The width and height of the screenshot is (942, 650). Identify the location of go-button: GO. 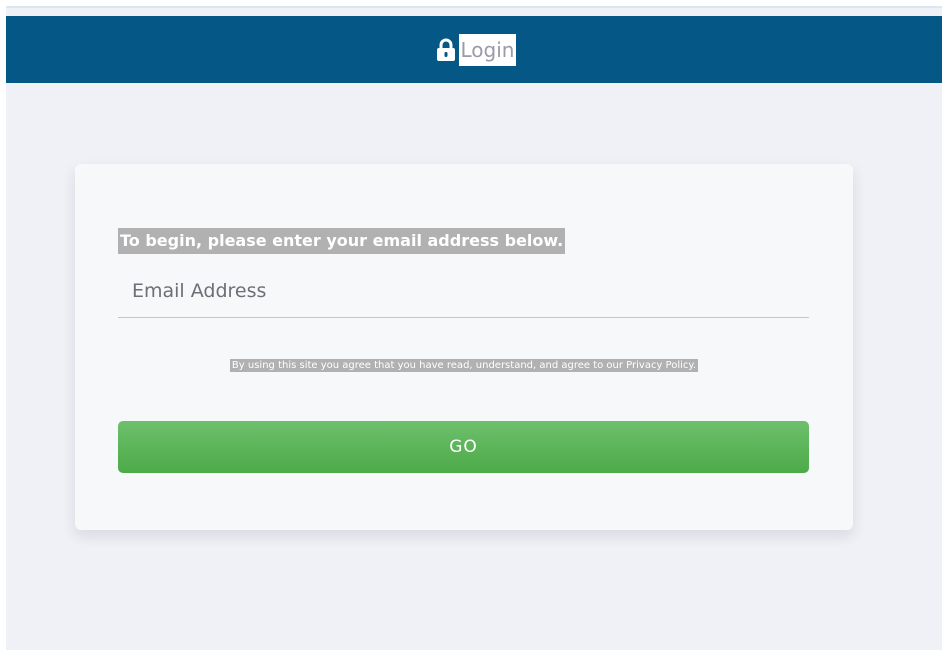
(463, 447).